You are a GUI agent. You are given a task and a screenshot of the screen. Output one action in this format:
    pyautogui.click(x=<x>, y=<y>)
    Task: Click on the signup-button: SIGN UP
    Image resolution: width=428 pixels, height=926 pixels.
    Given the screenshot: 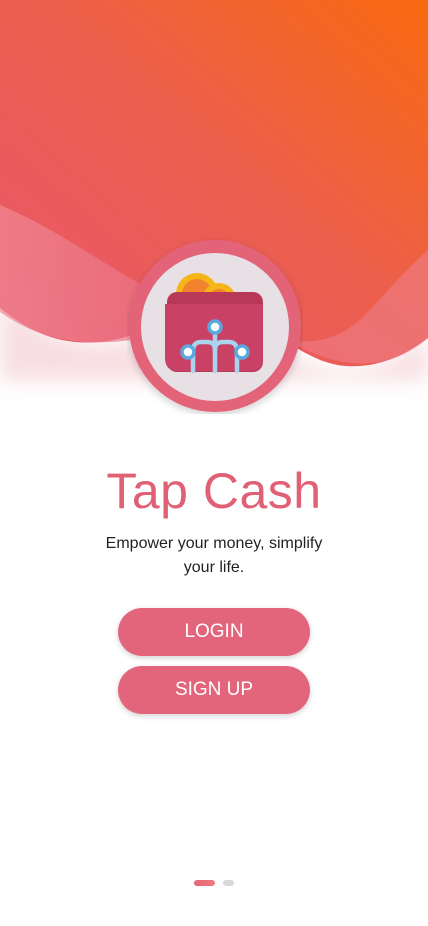 What is the action you would take?
    pyautogui.click(x=214, y=690)
    